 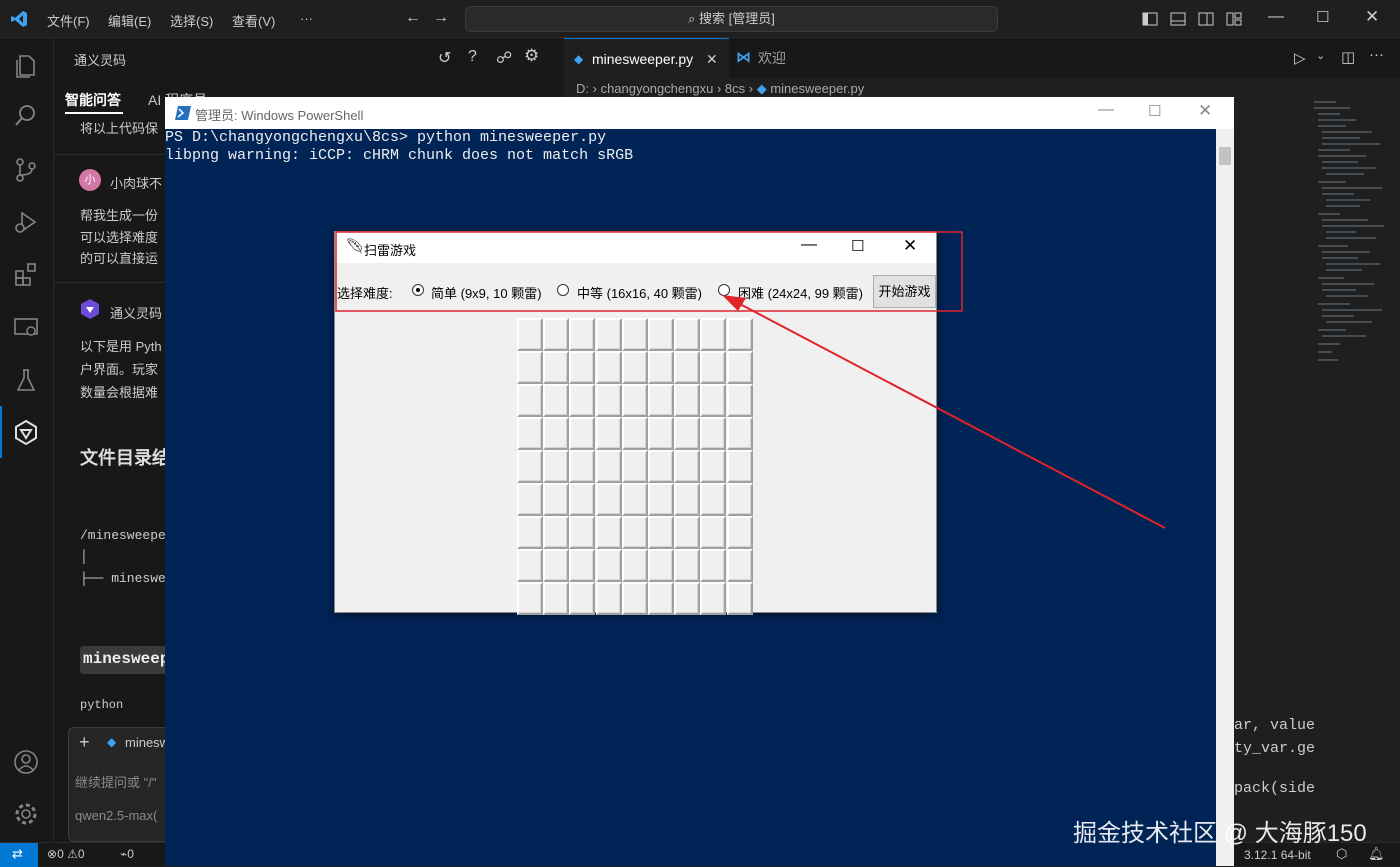 I want to click on close-tab-icon: ✕, so click(x=712, y=59).